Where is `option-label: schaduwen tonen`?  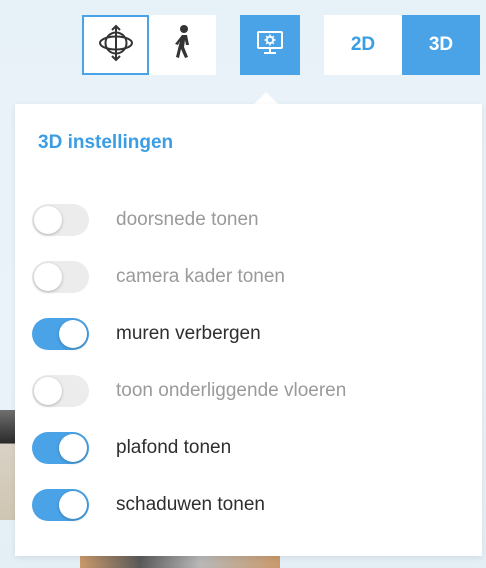 option-label: schaduwen tonen is located at coordinates (190, 504).